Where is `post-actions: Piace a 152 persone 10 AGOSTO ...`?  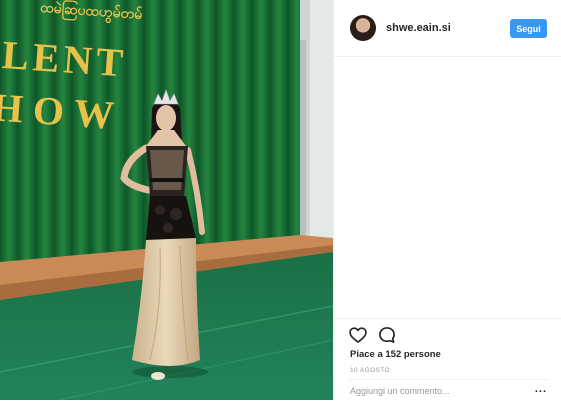 post-actions: Piace a 152 persone 10 AGOSTO ... is located at coordinates (447, 359).